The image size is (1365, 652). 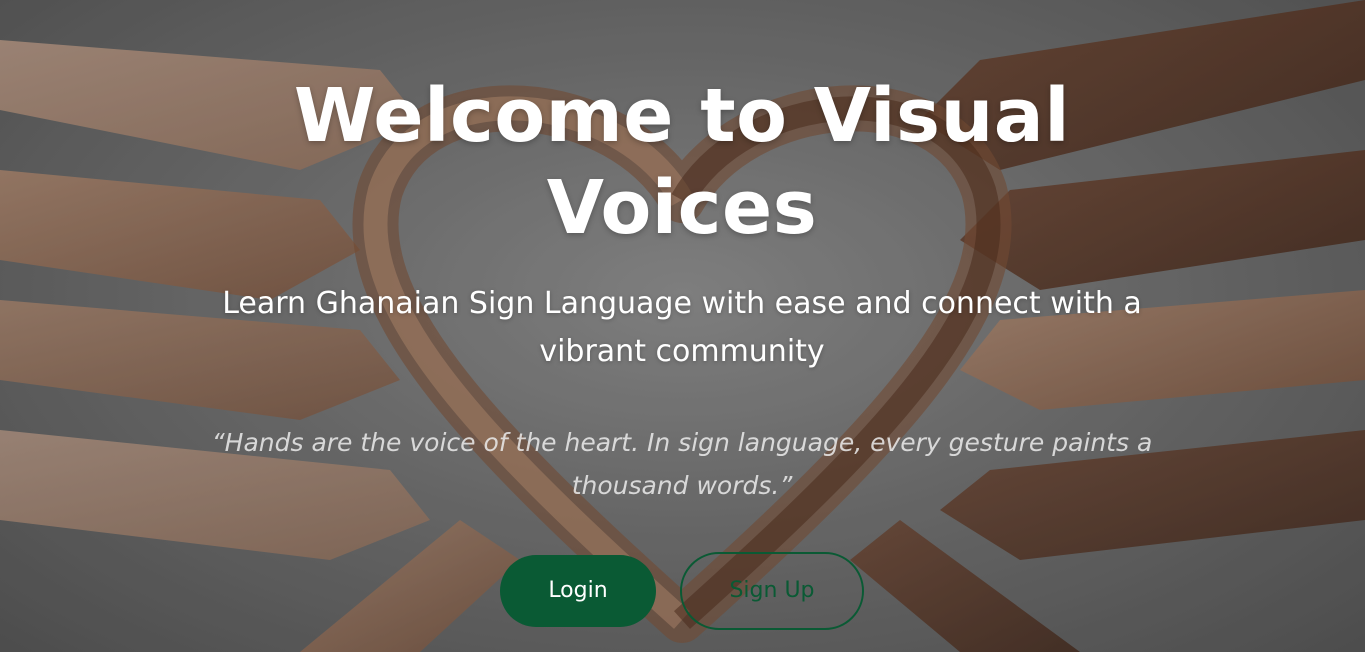 What do you see at coordinates (578, 591) in the screenshot?
I see `login-button: Login` at bounding box center [578, 591].